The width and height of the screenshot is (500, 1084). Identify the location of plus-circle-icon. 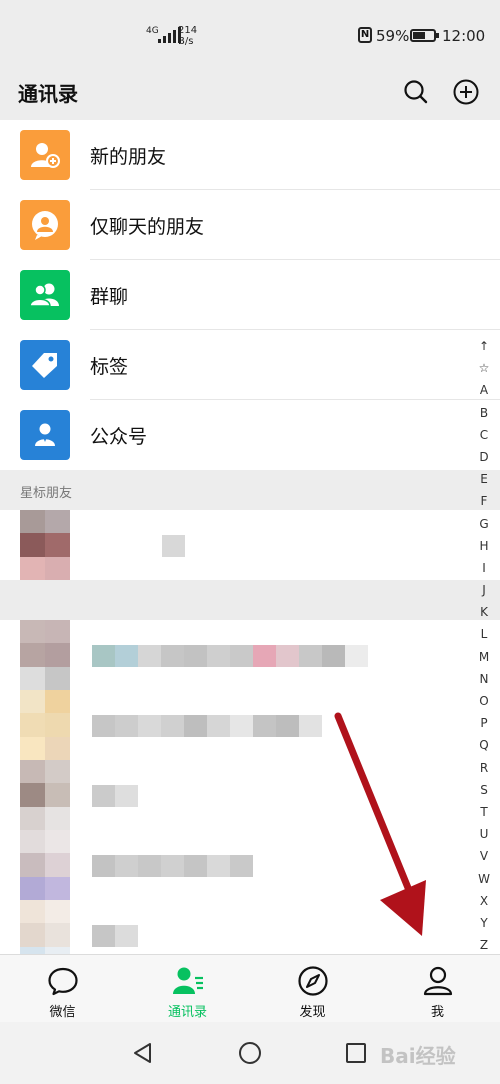
(466, 92).